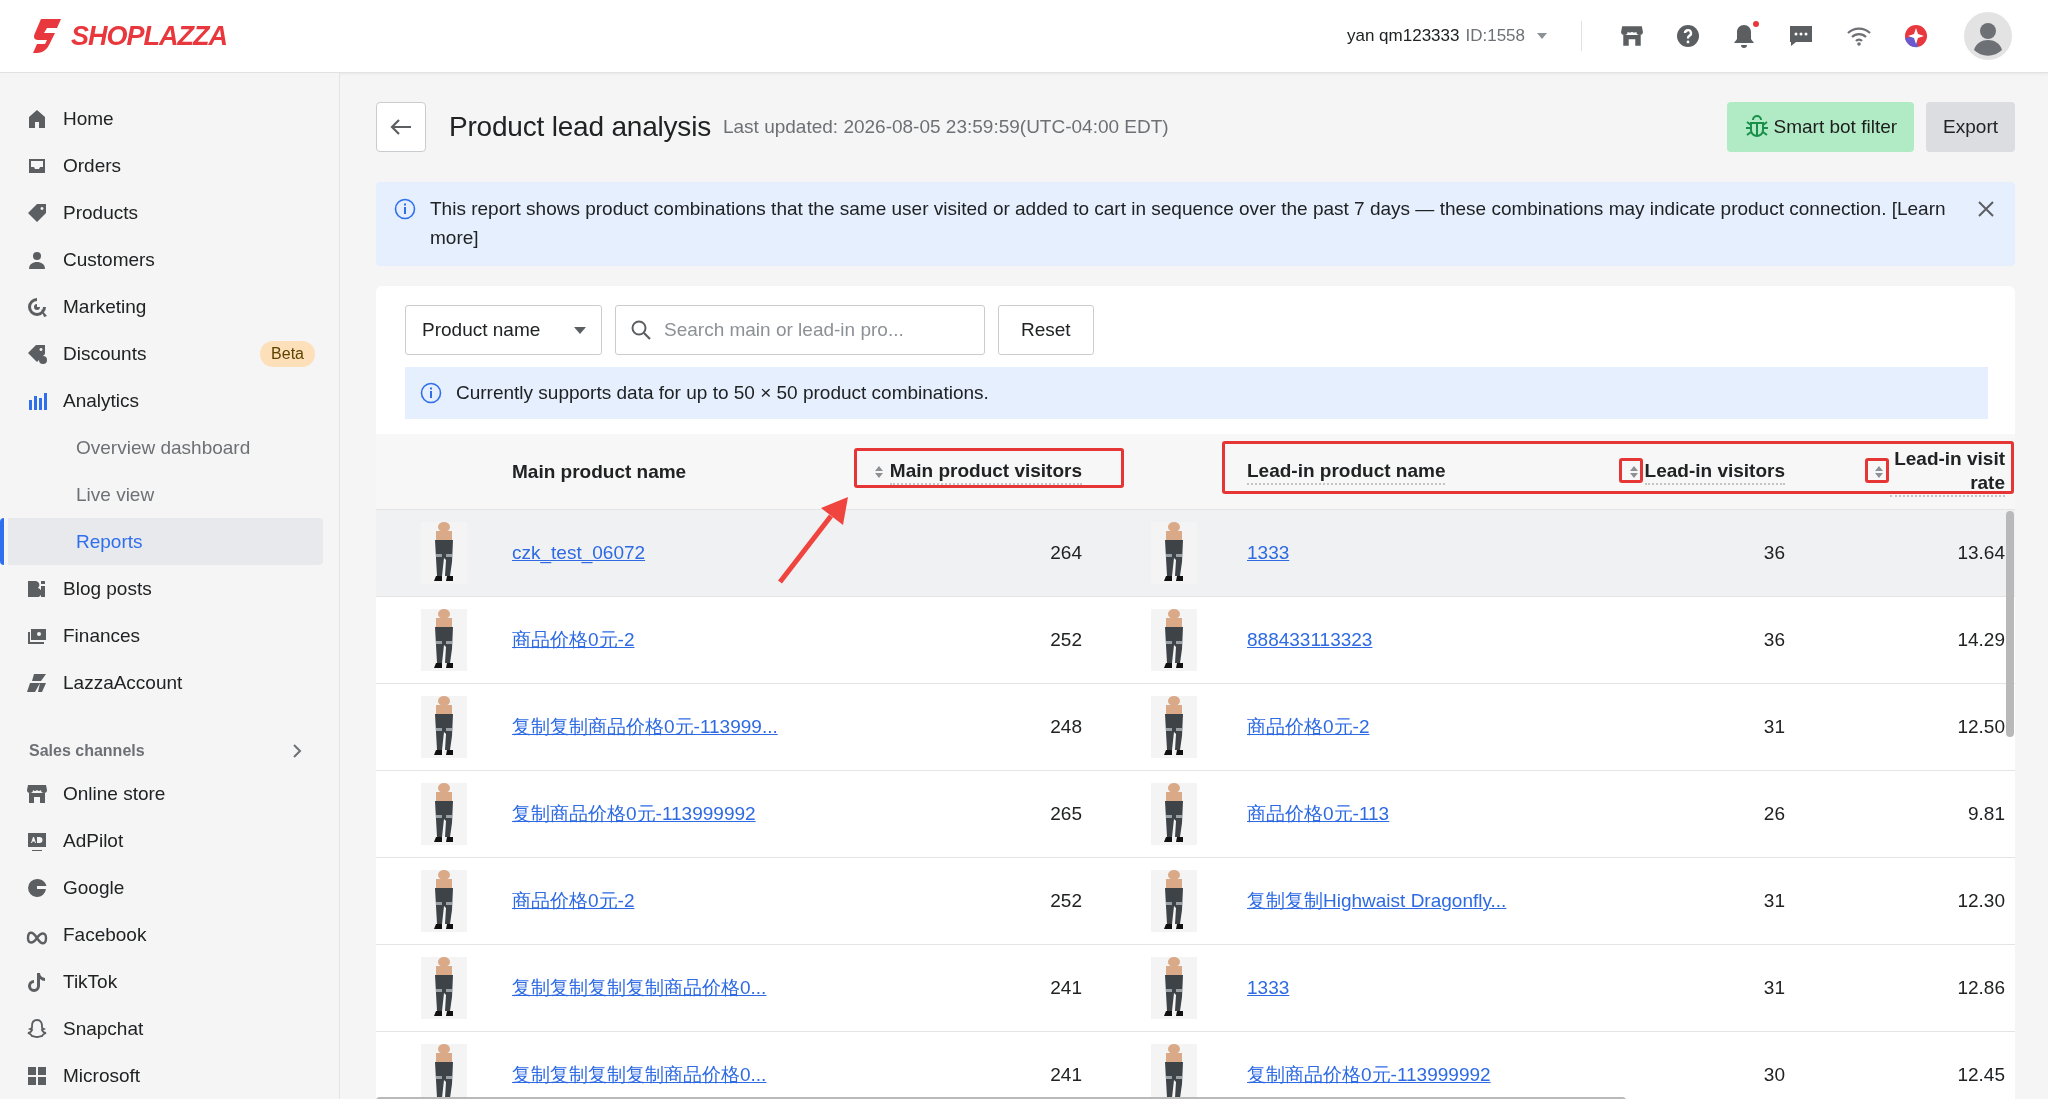 The height and width of the screenshot is (1099, 2048). What do you see at coordinates (1981, 1075) in the screenshot?
I see `table-cell: 12.45` at bounding box center [1981, 1075].